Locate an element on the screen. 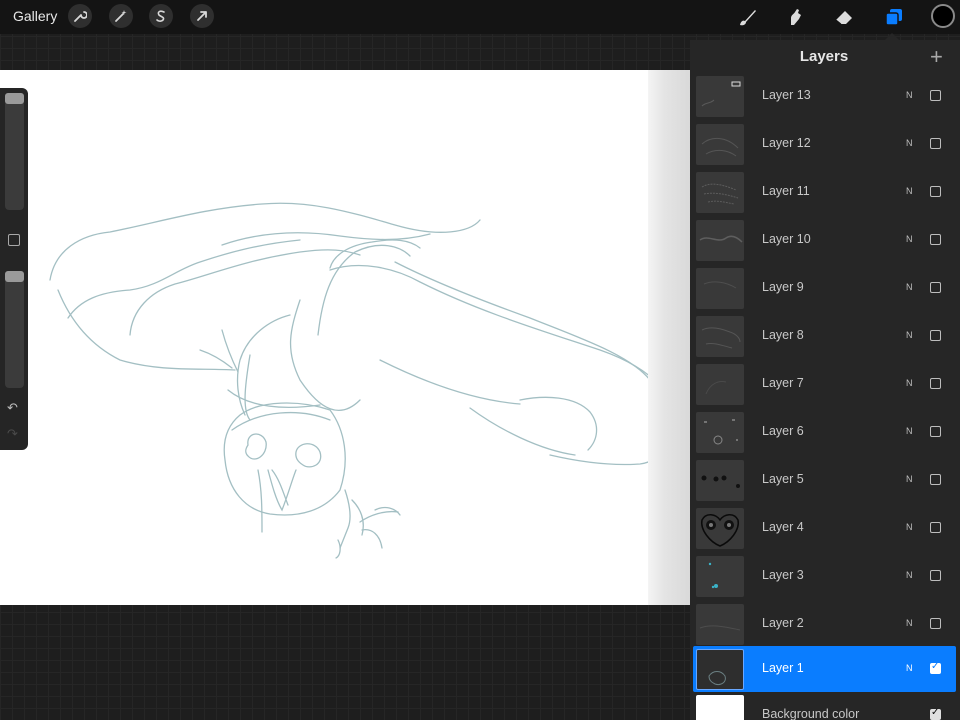 This screenshot has width=960, height=720. layer-row: Layer 5 N is located at coordinates (824, 480).